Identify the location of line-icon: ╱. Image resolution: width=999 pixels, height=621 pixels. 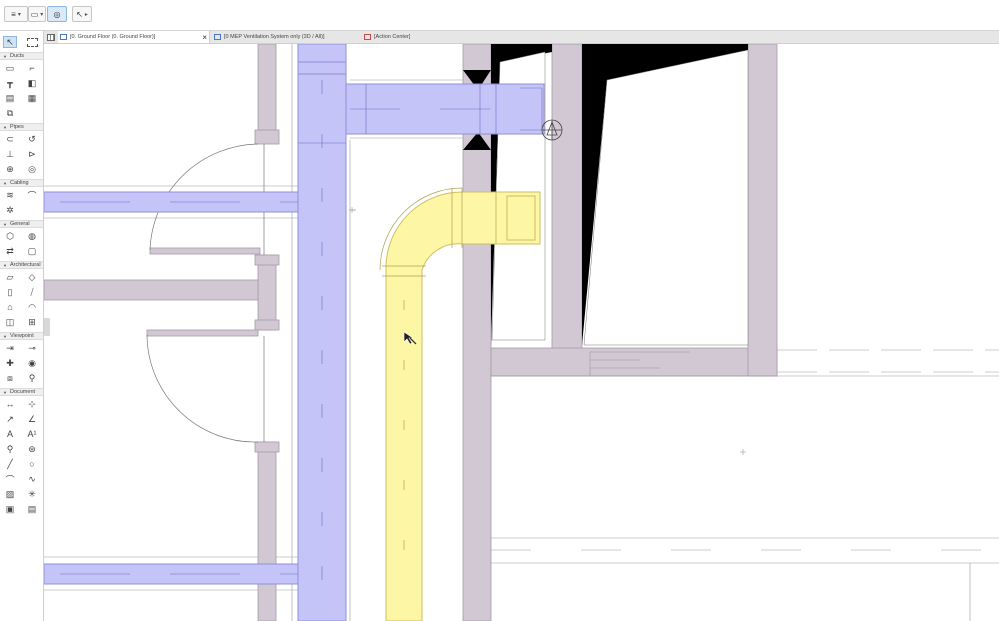
(10, 463).